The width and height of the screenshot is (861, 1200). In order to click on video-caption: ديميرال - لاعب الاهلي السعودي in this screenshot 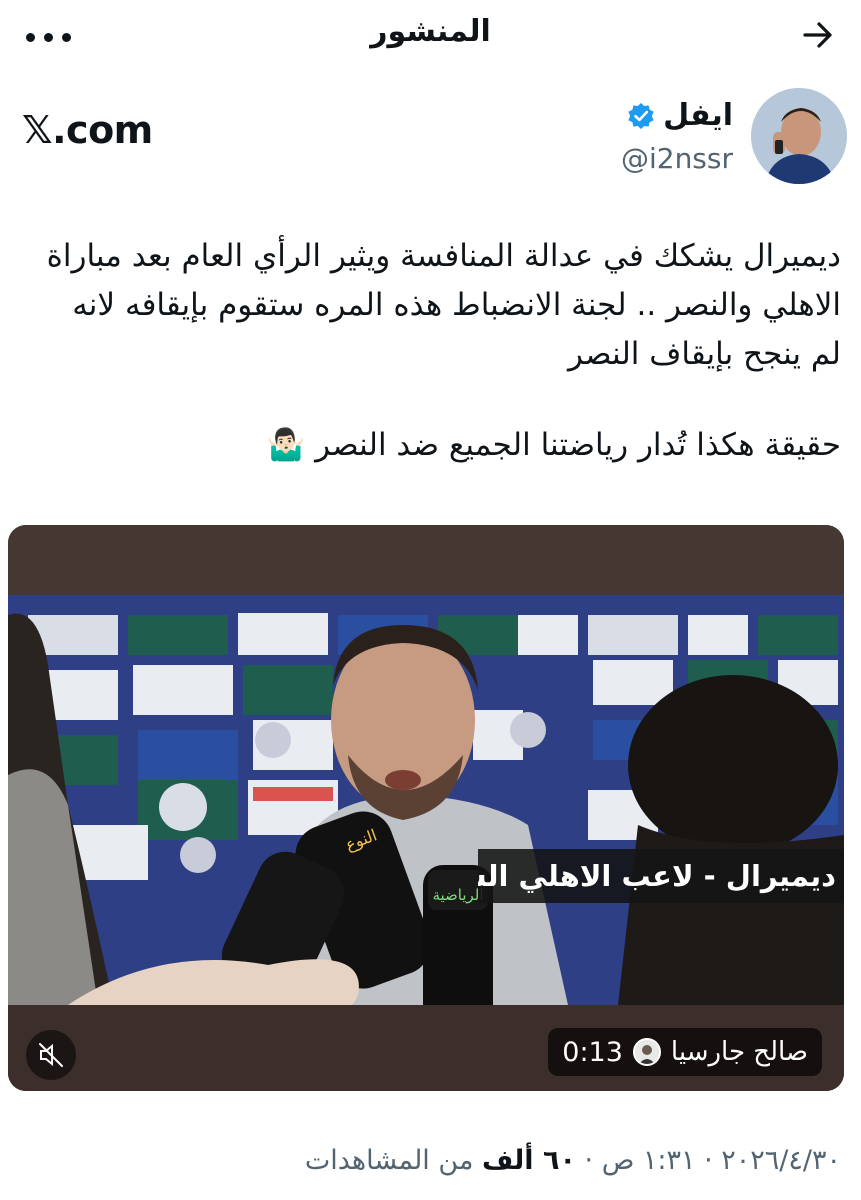, I will do `click(661, 876)`.